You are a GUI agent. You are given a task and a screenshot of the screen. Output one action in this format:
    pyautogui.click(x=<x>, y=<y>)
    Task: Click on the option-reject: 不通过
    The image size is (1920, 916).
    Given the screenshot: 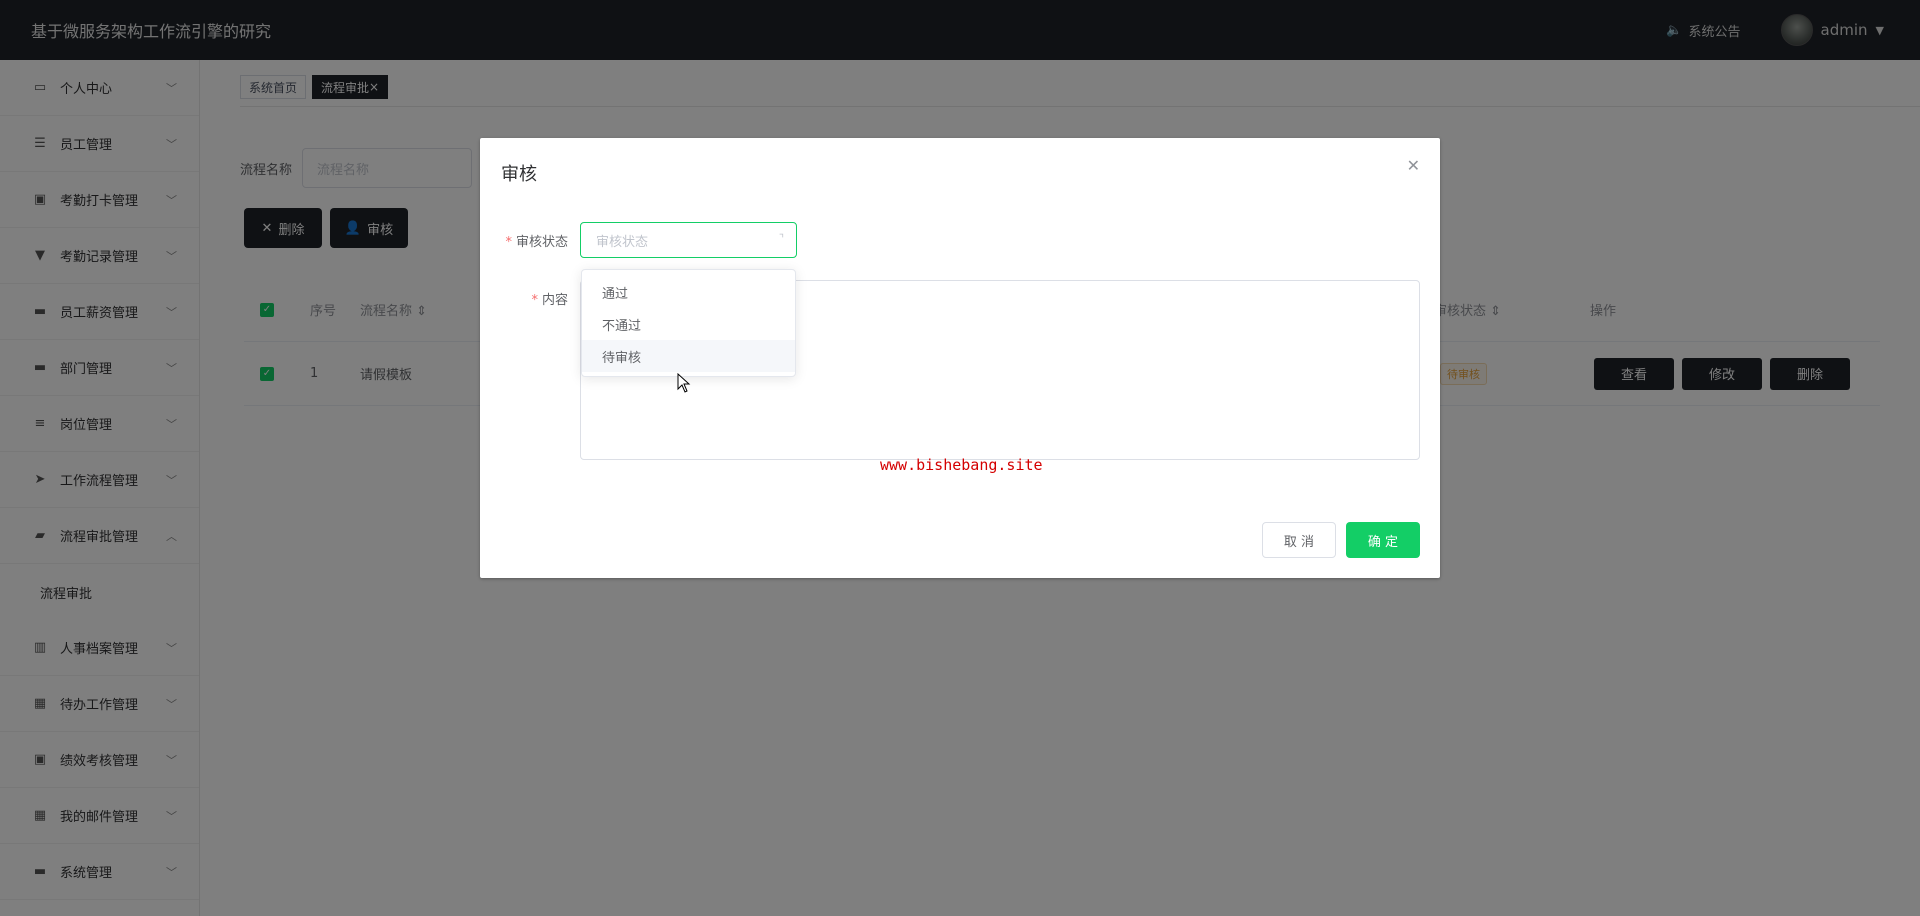 What is the action you would take?
    pyautogui.click(x=688, y=324)
    